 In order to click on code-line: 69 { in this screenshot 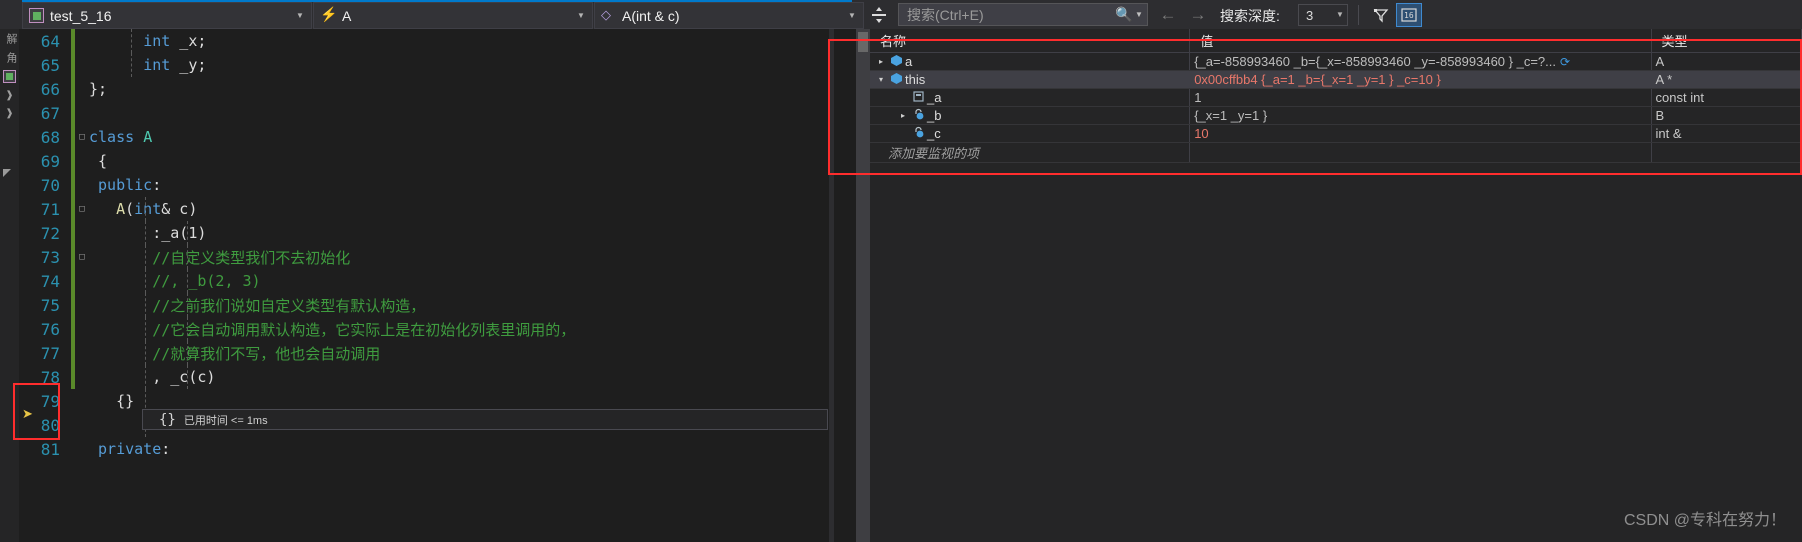, I will do `click(426, 161)`.